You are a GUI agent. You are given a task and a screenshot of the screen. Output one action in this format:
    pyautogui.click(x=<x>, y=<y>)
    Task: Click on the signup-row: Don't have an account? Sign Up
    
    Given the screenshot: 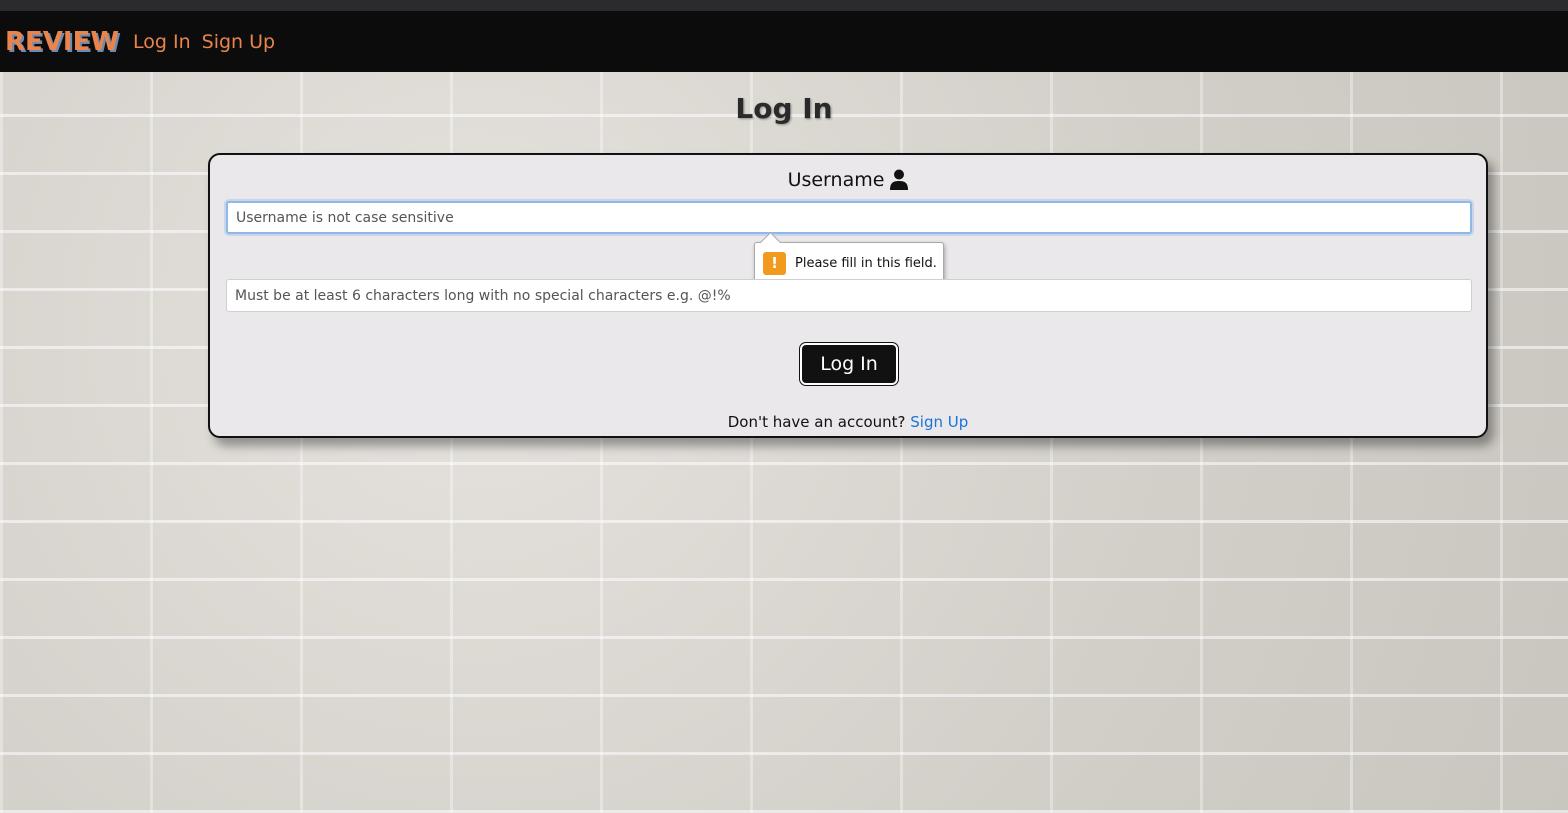 What is the action you would take?
    pyautogui.click(x=848, y=422)
    